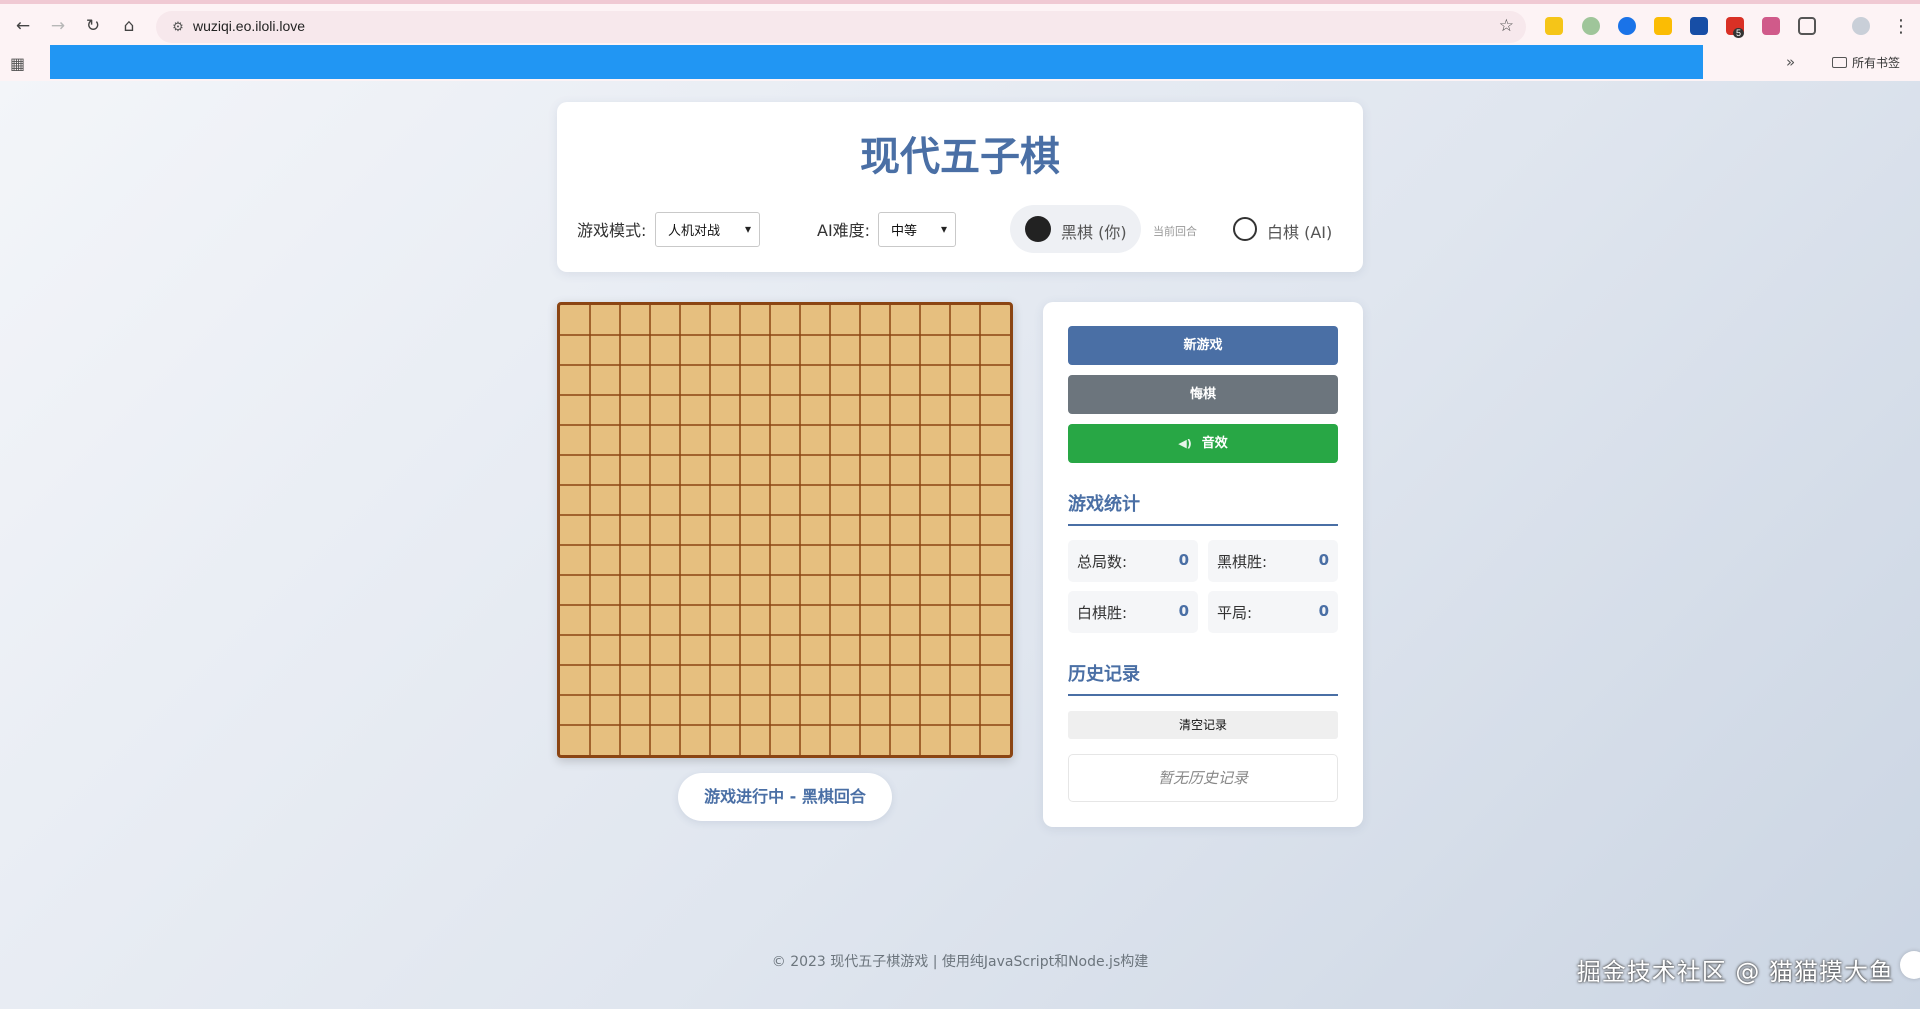 This screenshot has width=1920, height=1009. What do you see at coordinates (1133, 612) in the screenshot?
I see `stat-white-wins: 白棋胜: 0` at bounding box center [1133, 612].